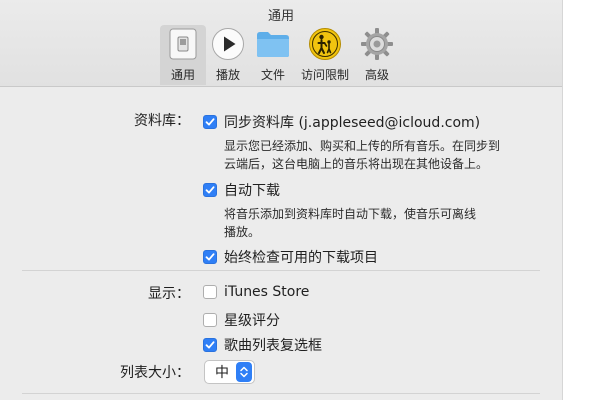 The height and width of the screenshot is (400, 602). I want to click on sync-library-row: 同步资料库 (j.appleseed@icloud.com), so click(341, 122).